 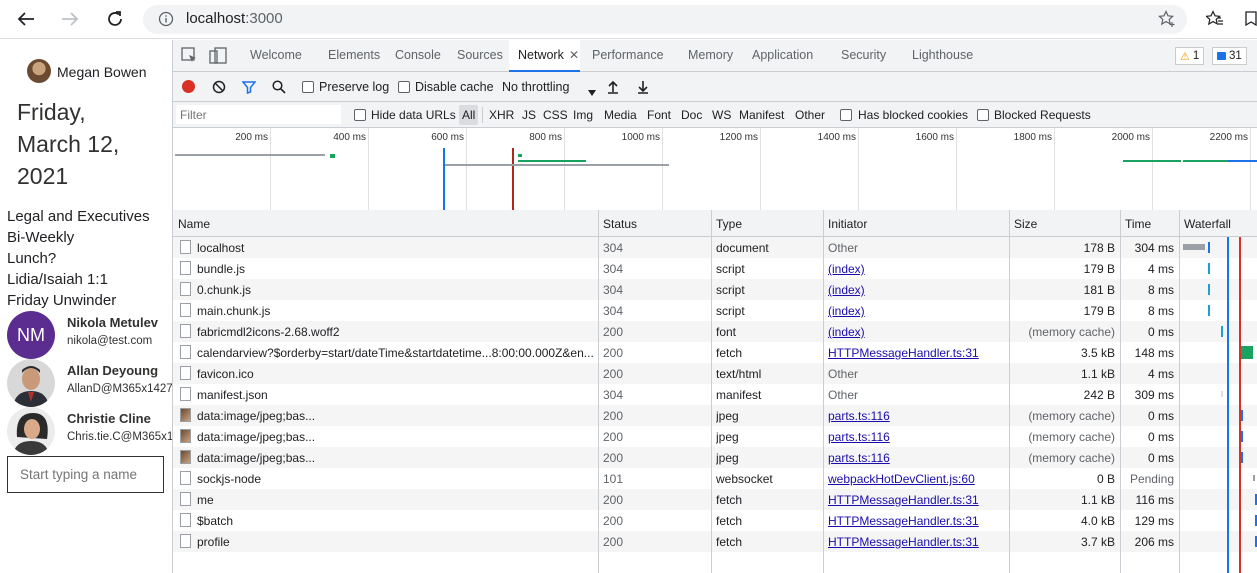 I want to click on column-header-initiator: Initiator, so click(x=916, y=223).